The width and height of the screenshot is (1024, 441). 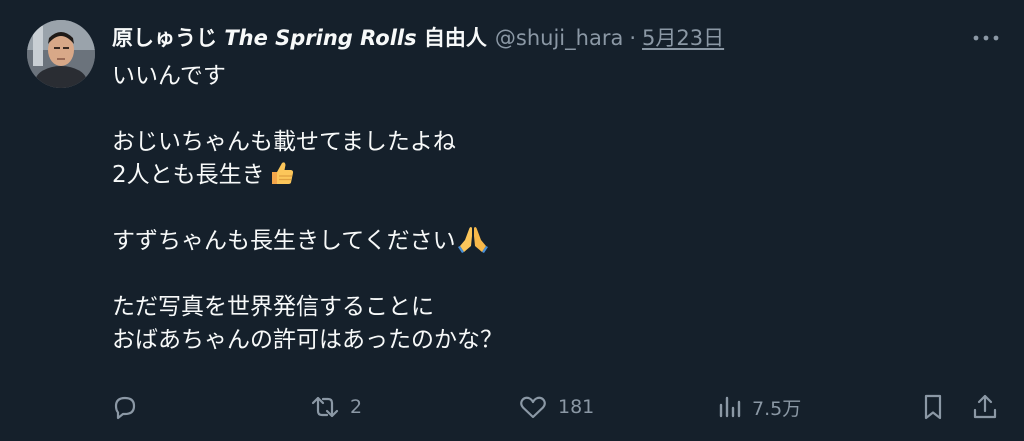 I want to click on thumbs-up-emoji, so click(x=281, y=178).